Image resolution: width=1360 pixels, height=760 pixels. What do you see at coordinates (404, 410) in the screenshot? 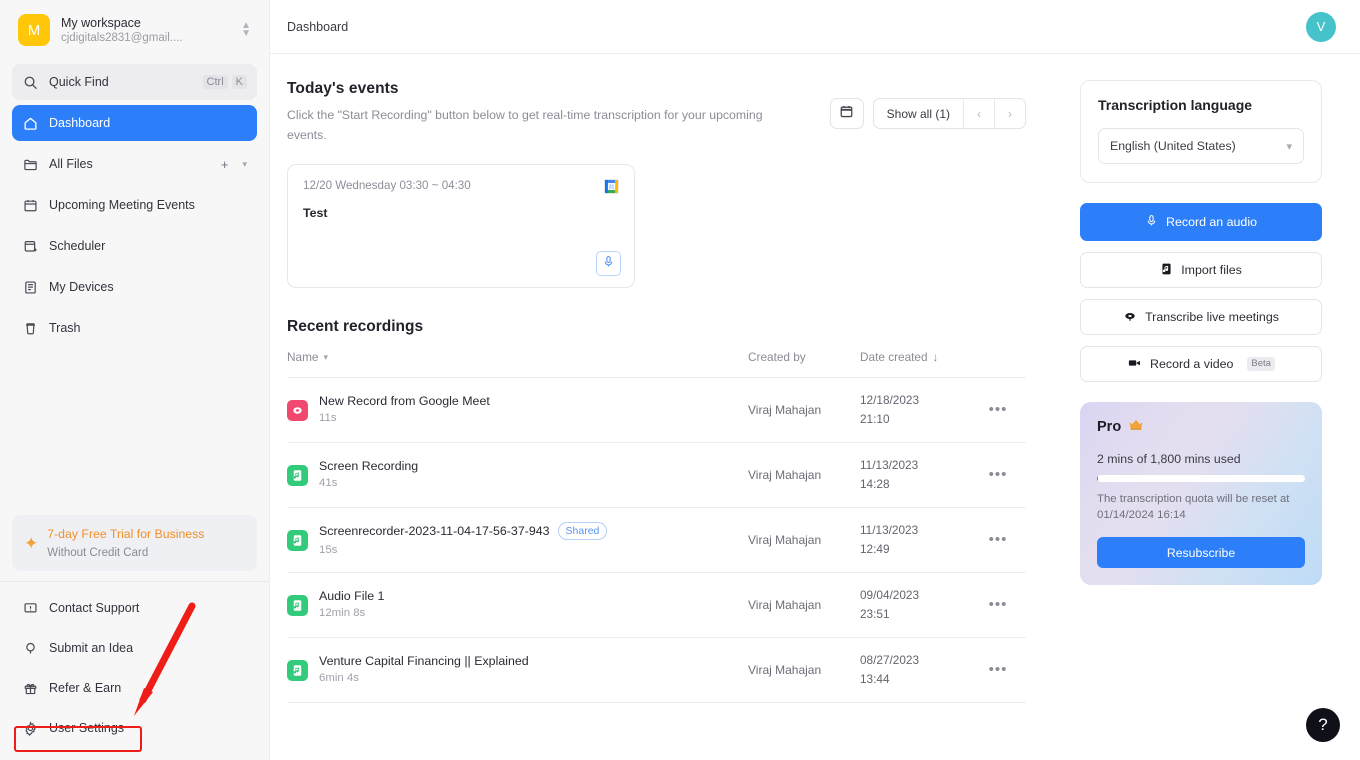
I see `recording-name-text: New Record from Google Meet 11s` at bounding box center [404, 410].